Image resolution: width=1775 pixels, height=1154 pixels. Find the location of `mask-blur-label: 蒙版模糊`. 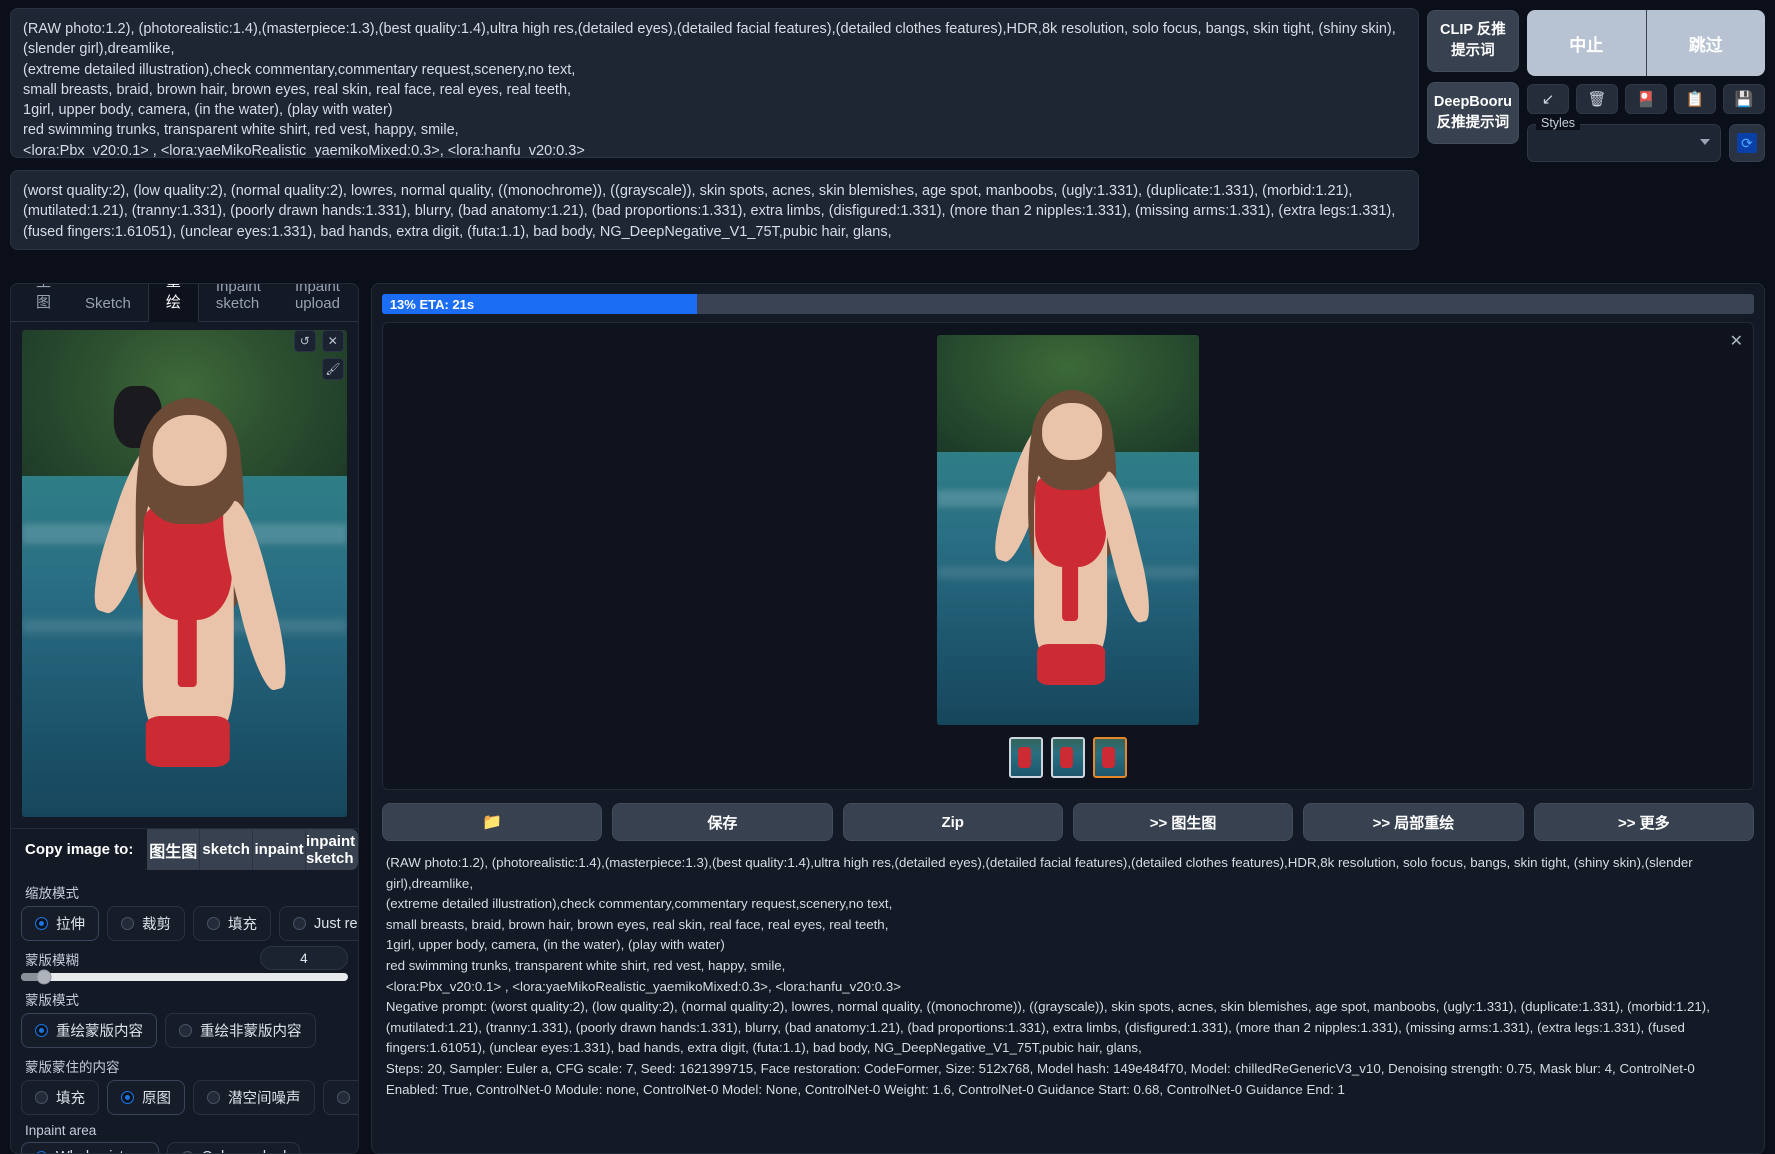

mask-blur-label: 蒙版模糊 is located at coordinates (52, 960).